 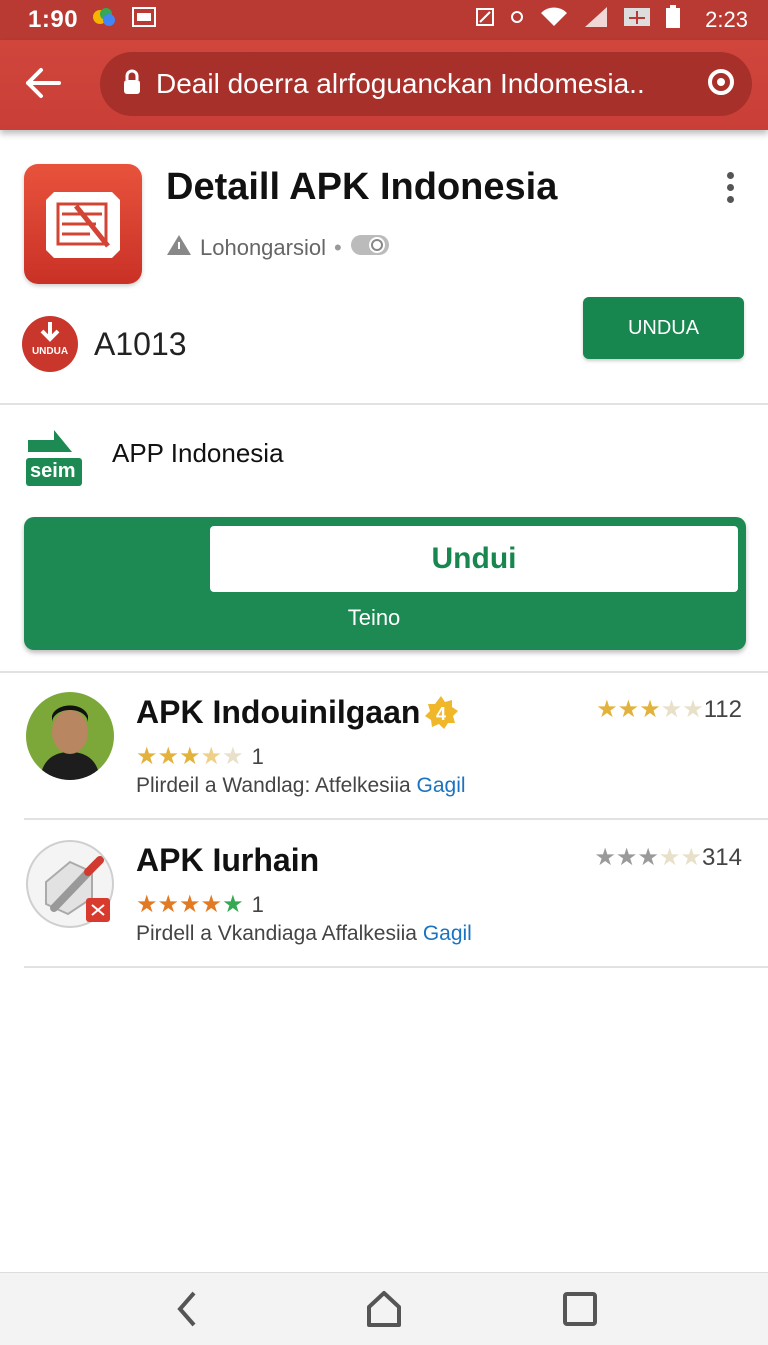 I want to click on nav-home-button, so click(x=384, y=1309).